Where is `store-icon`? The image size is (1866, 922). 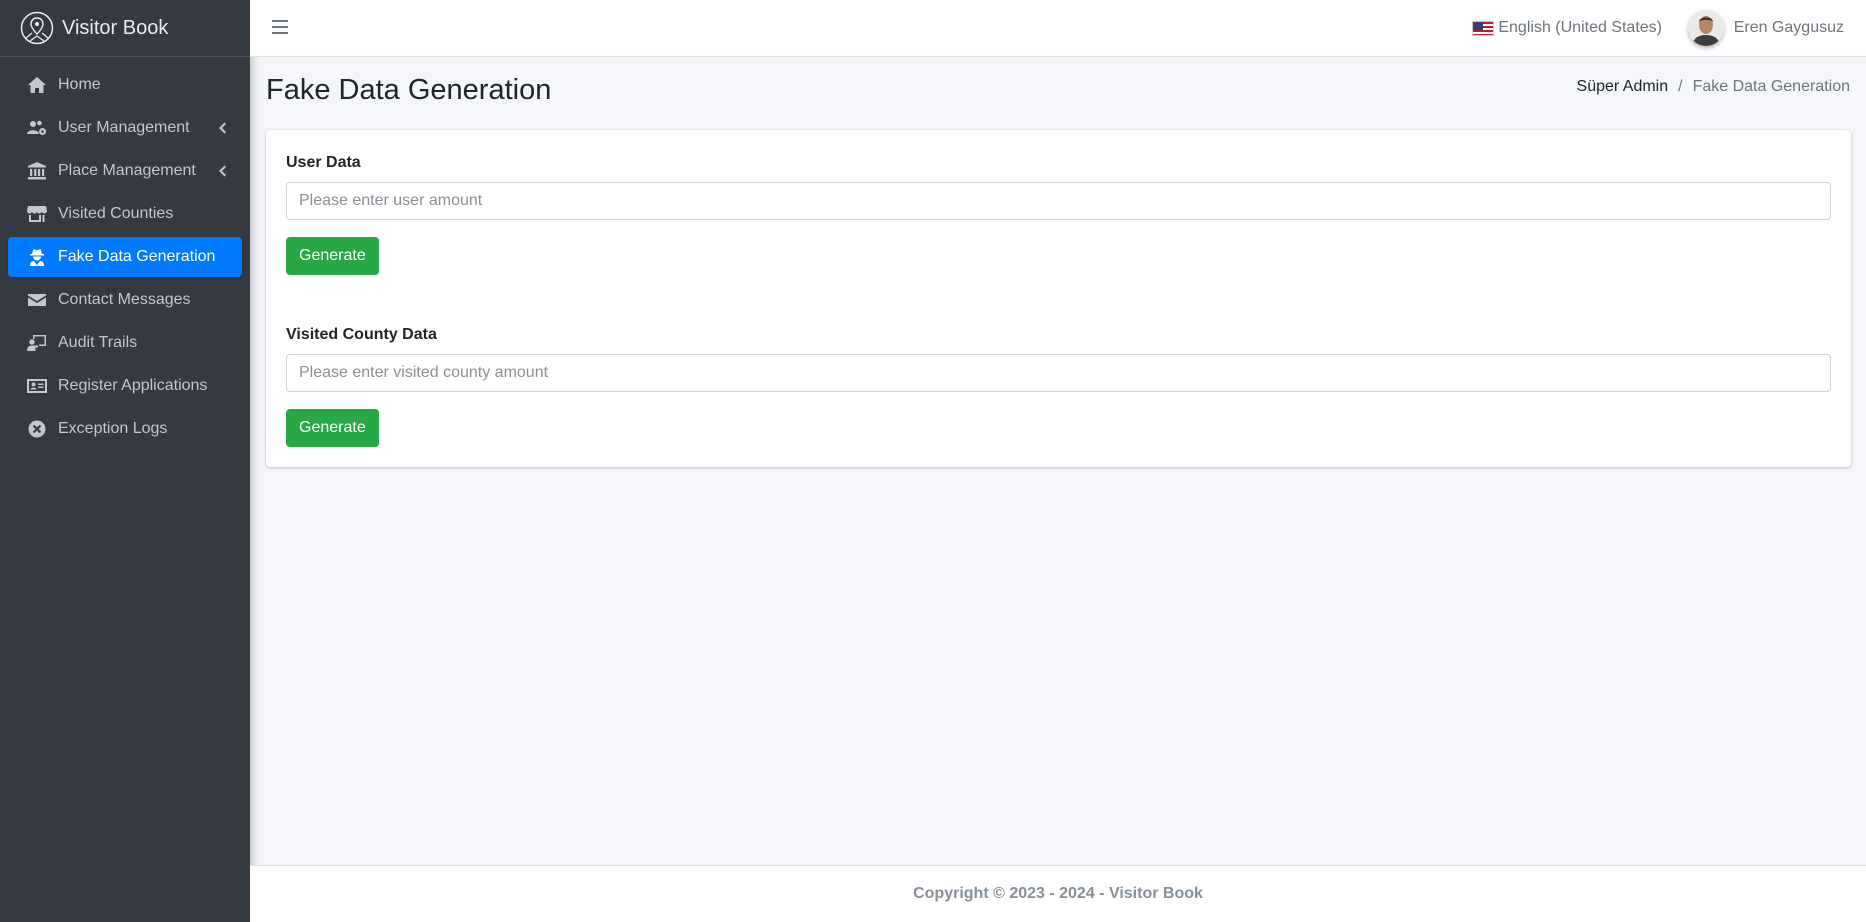
store-icon is located at coordinates (37, 214).